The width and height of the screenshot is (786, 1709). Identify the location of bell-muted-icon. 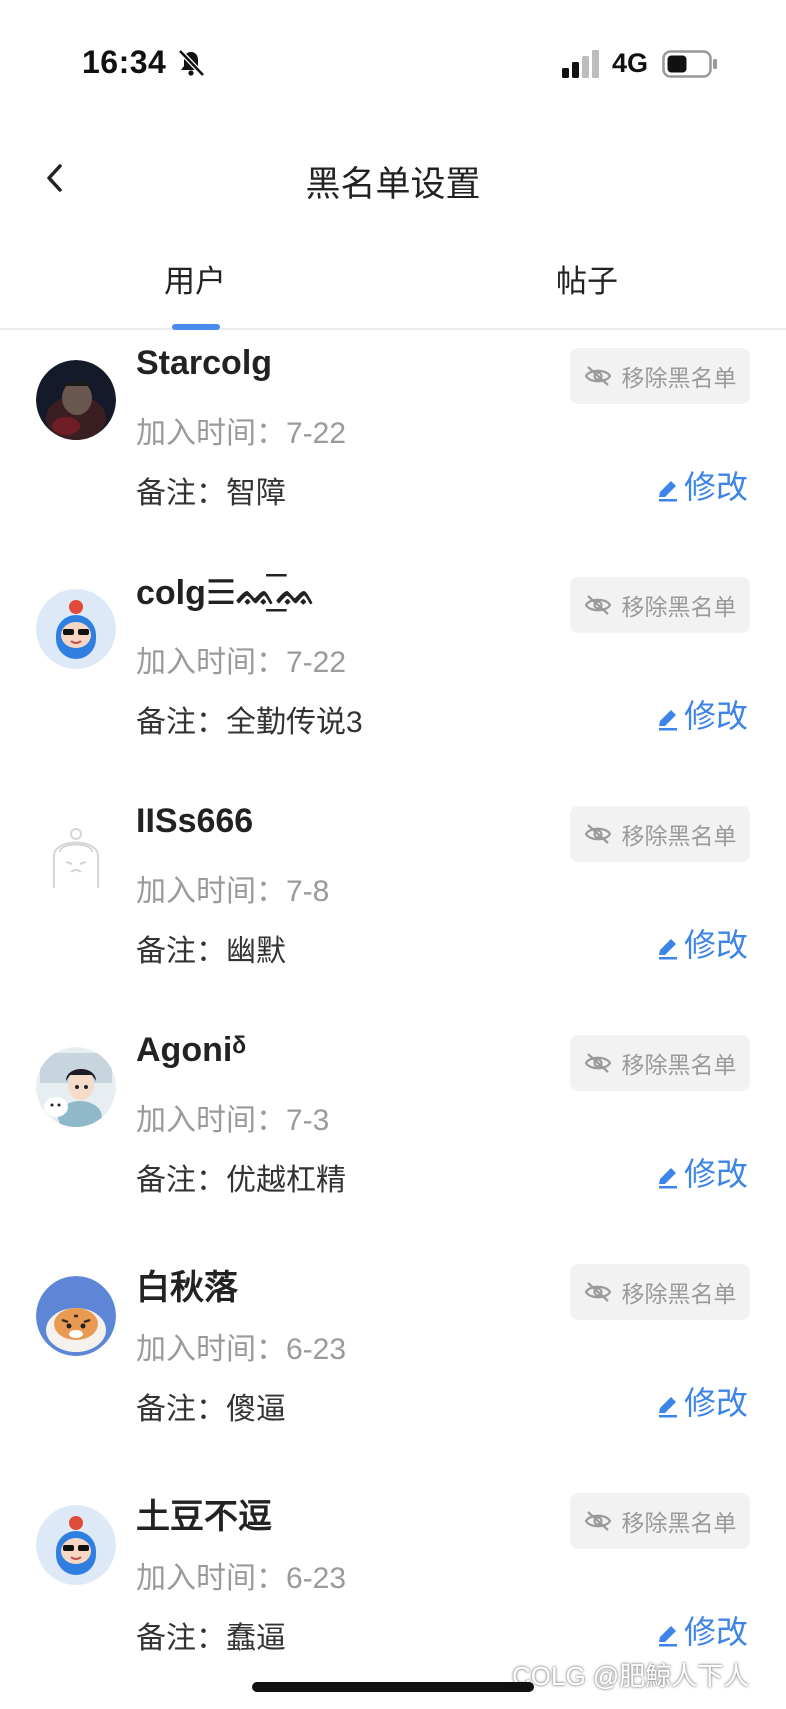
(191, 63).